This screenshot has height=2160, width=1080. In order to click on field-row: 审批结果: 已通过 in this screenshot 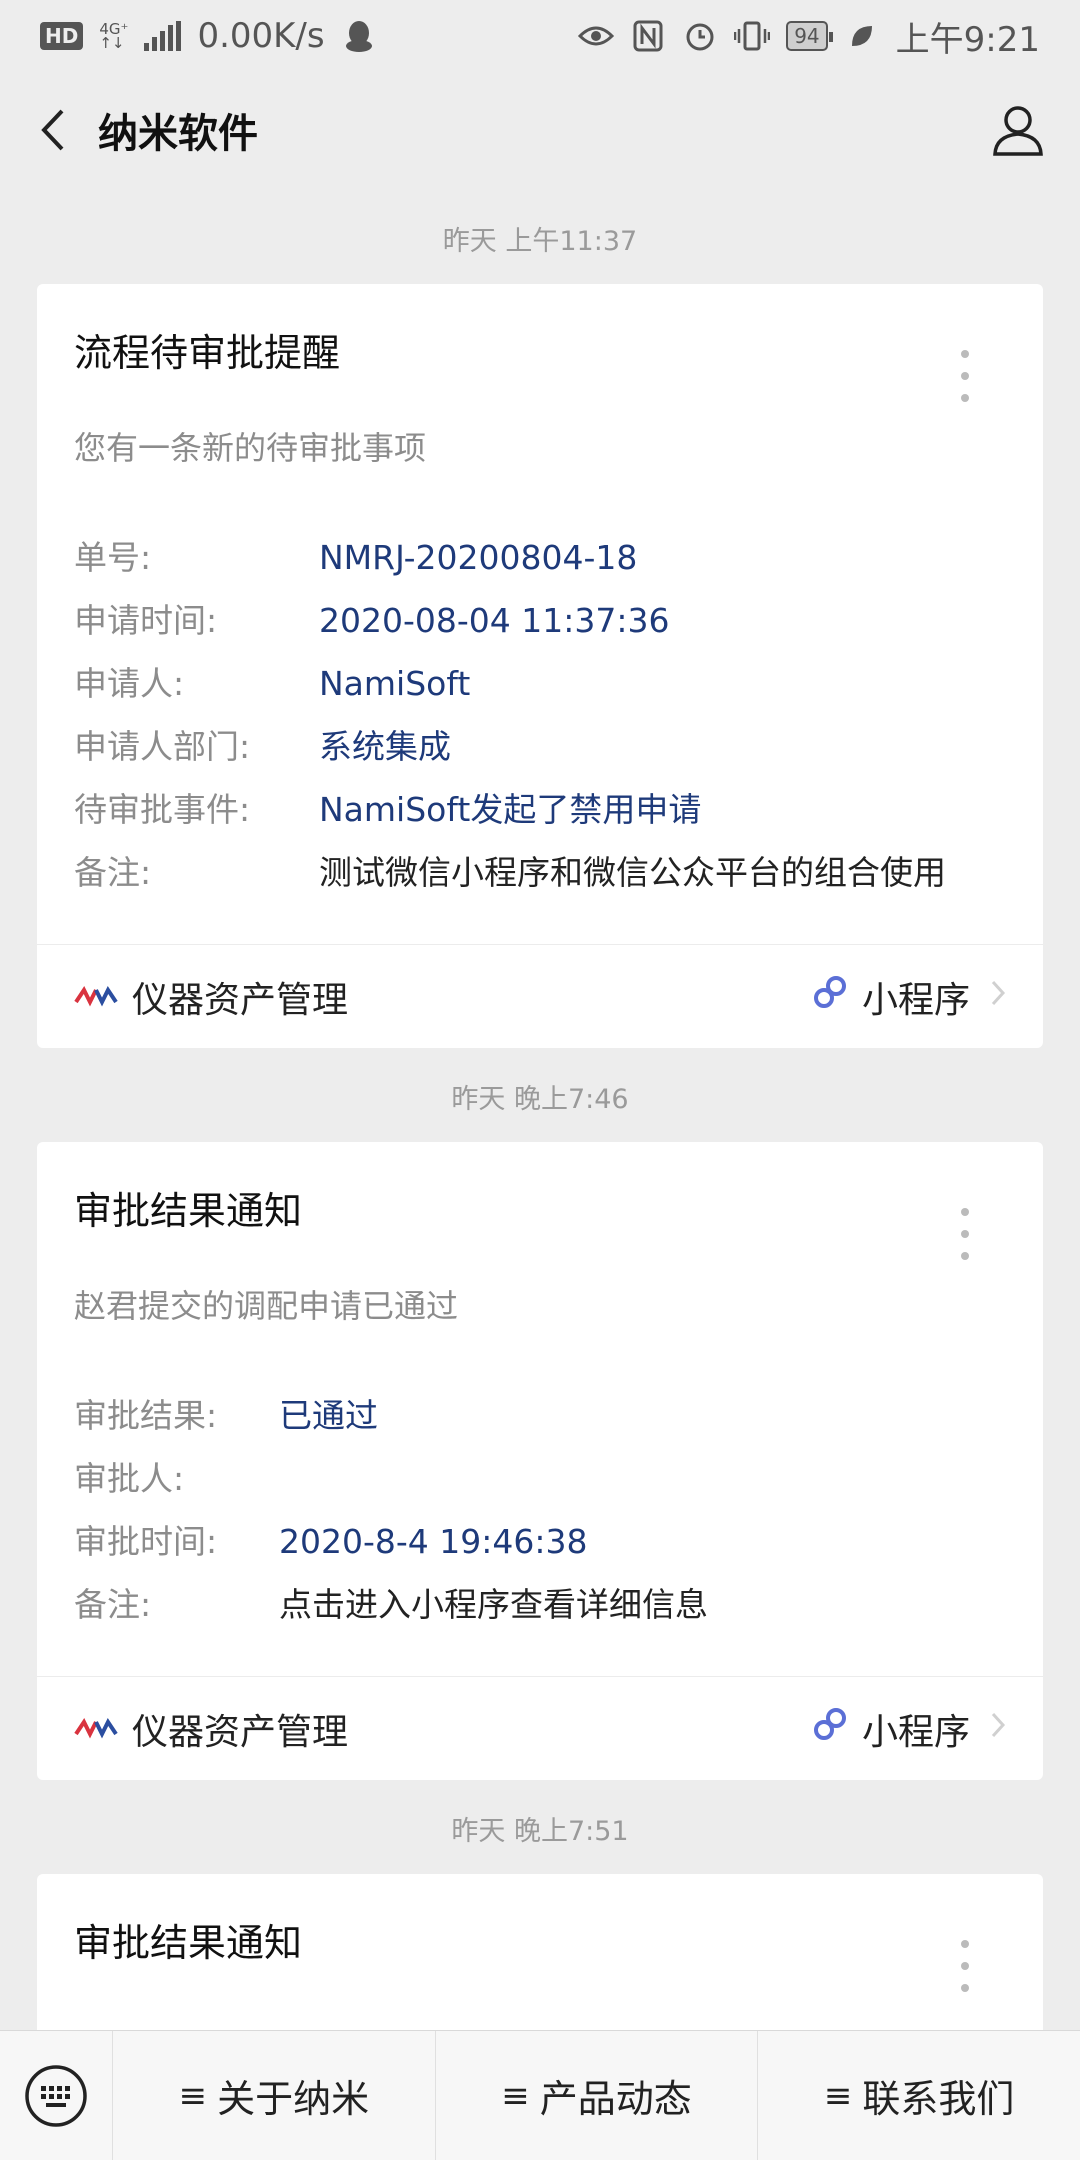, I will do `click(540, 1415)`.